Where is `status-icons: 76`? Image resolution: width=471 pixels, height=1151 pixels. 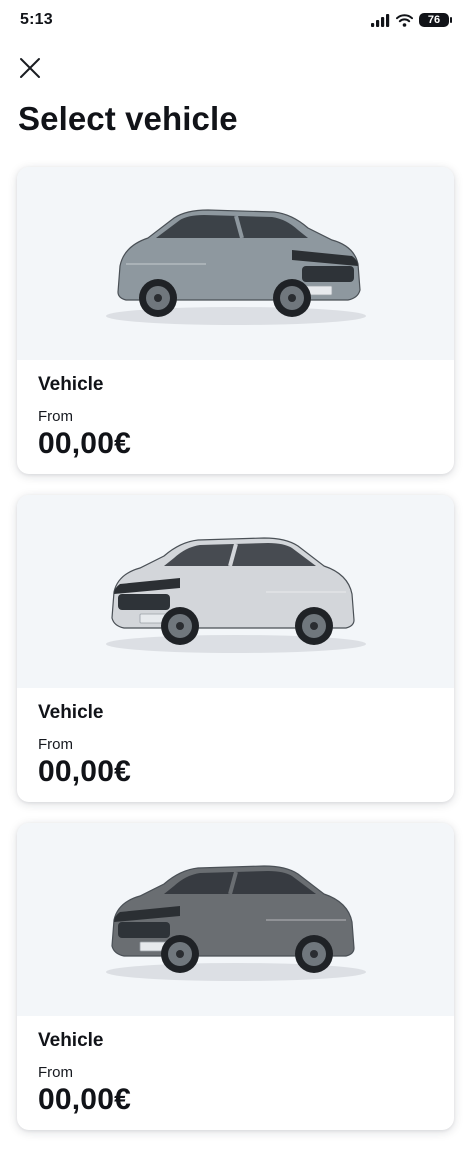 status-icons: 76 is located at coordinates (411, 20).